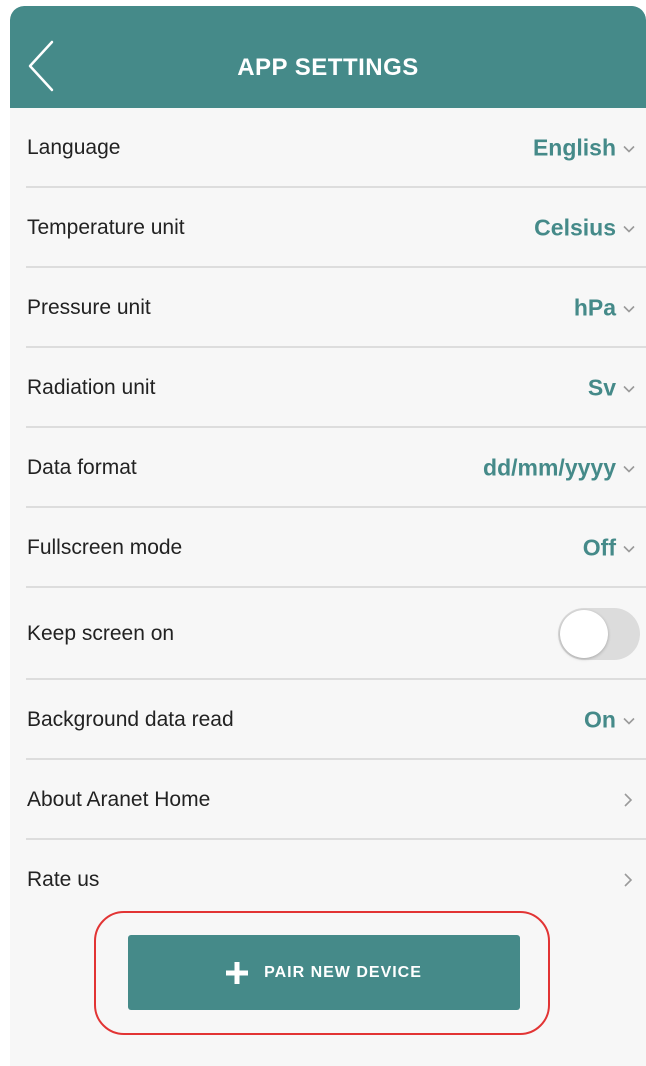 The image size is (646, 1066). Describe the element at coordinates (575, 227) in the screenshot. I see `setting-value: Celsius` at that location.